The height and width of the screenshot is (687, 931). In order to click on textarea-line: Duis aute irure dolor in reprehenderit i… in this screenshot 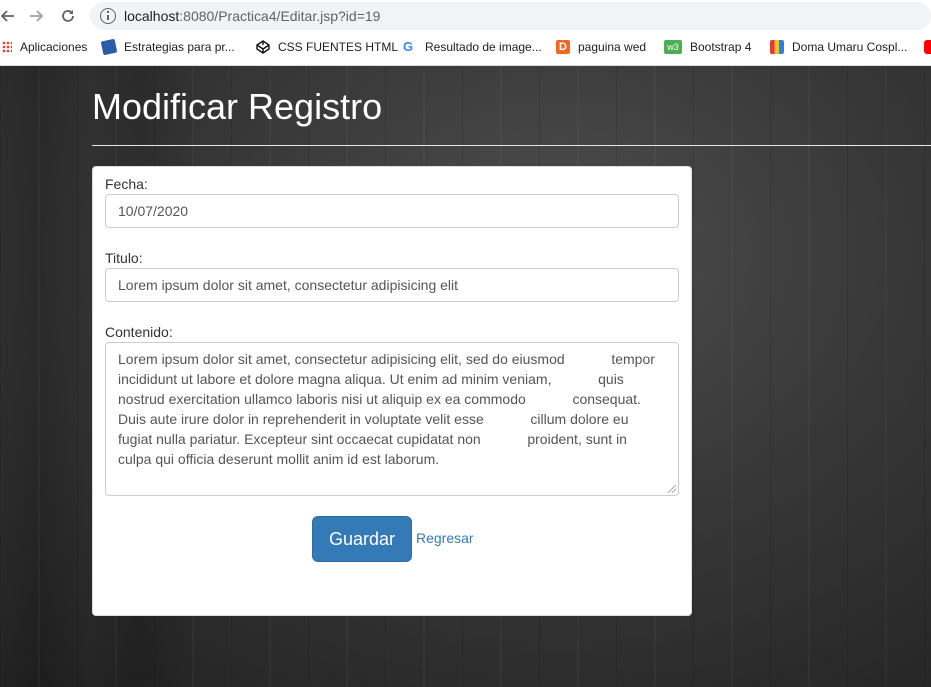, I will do `click(373, 419)`.